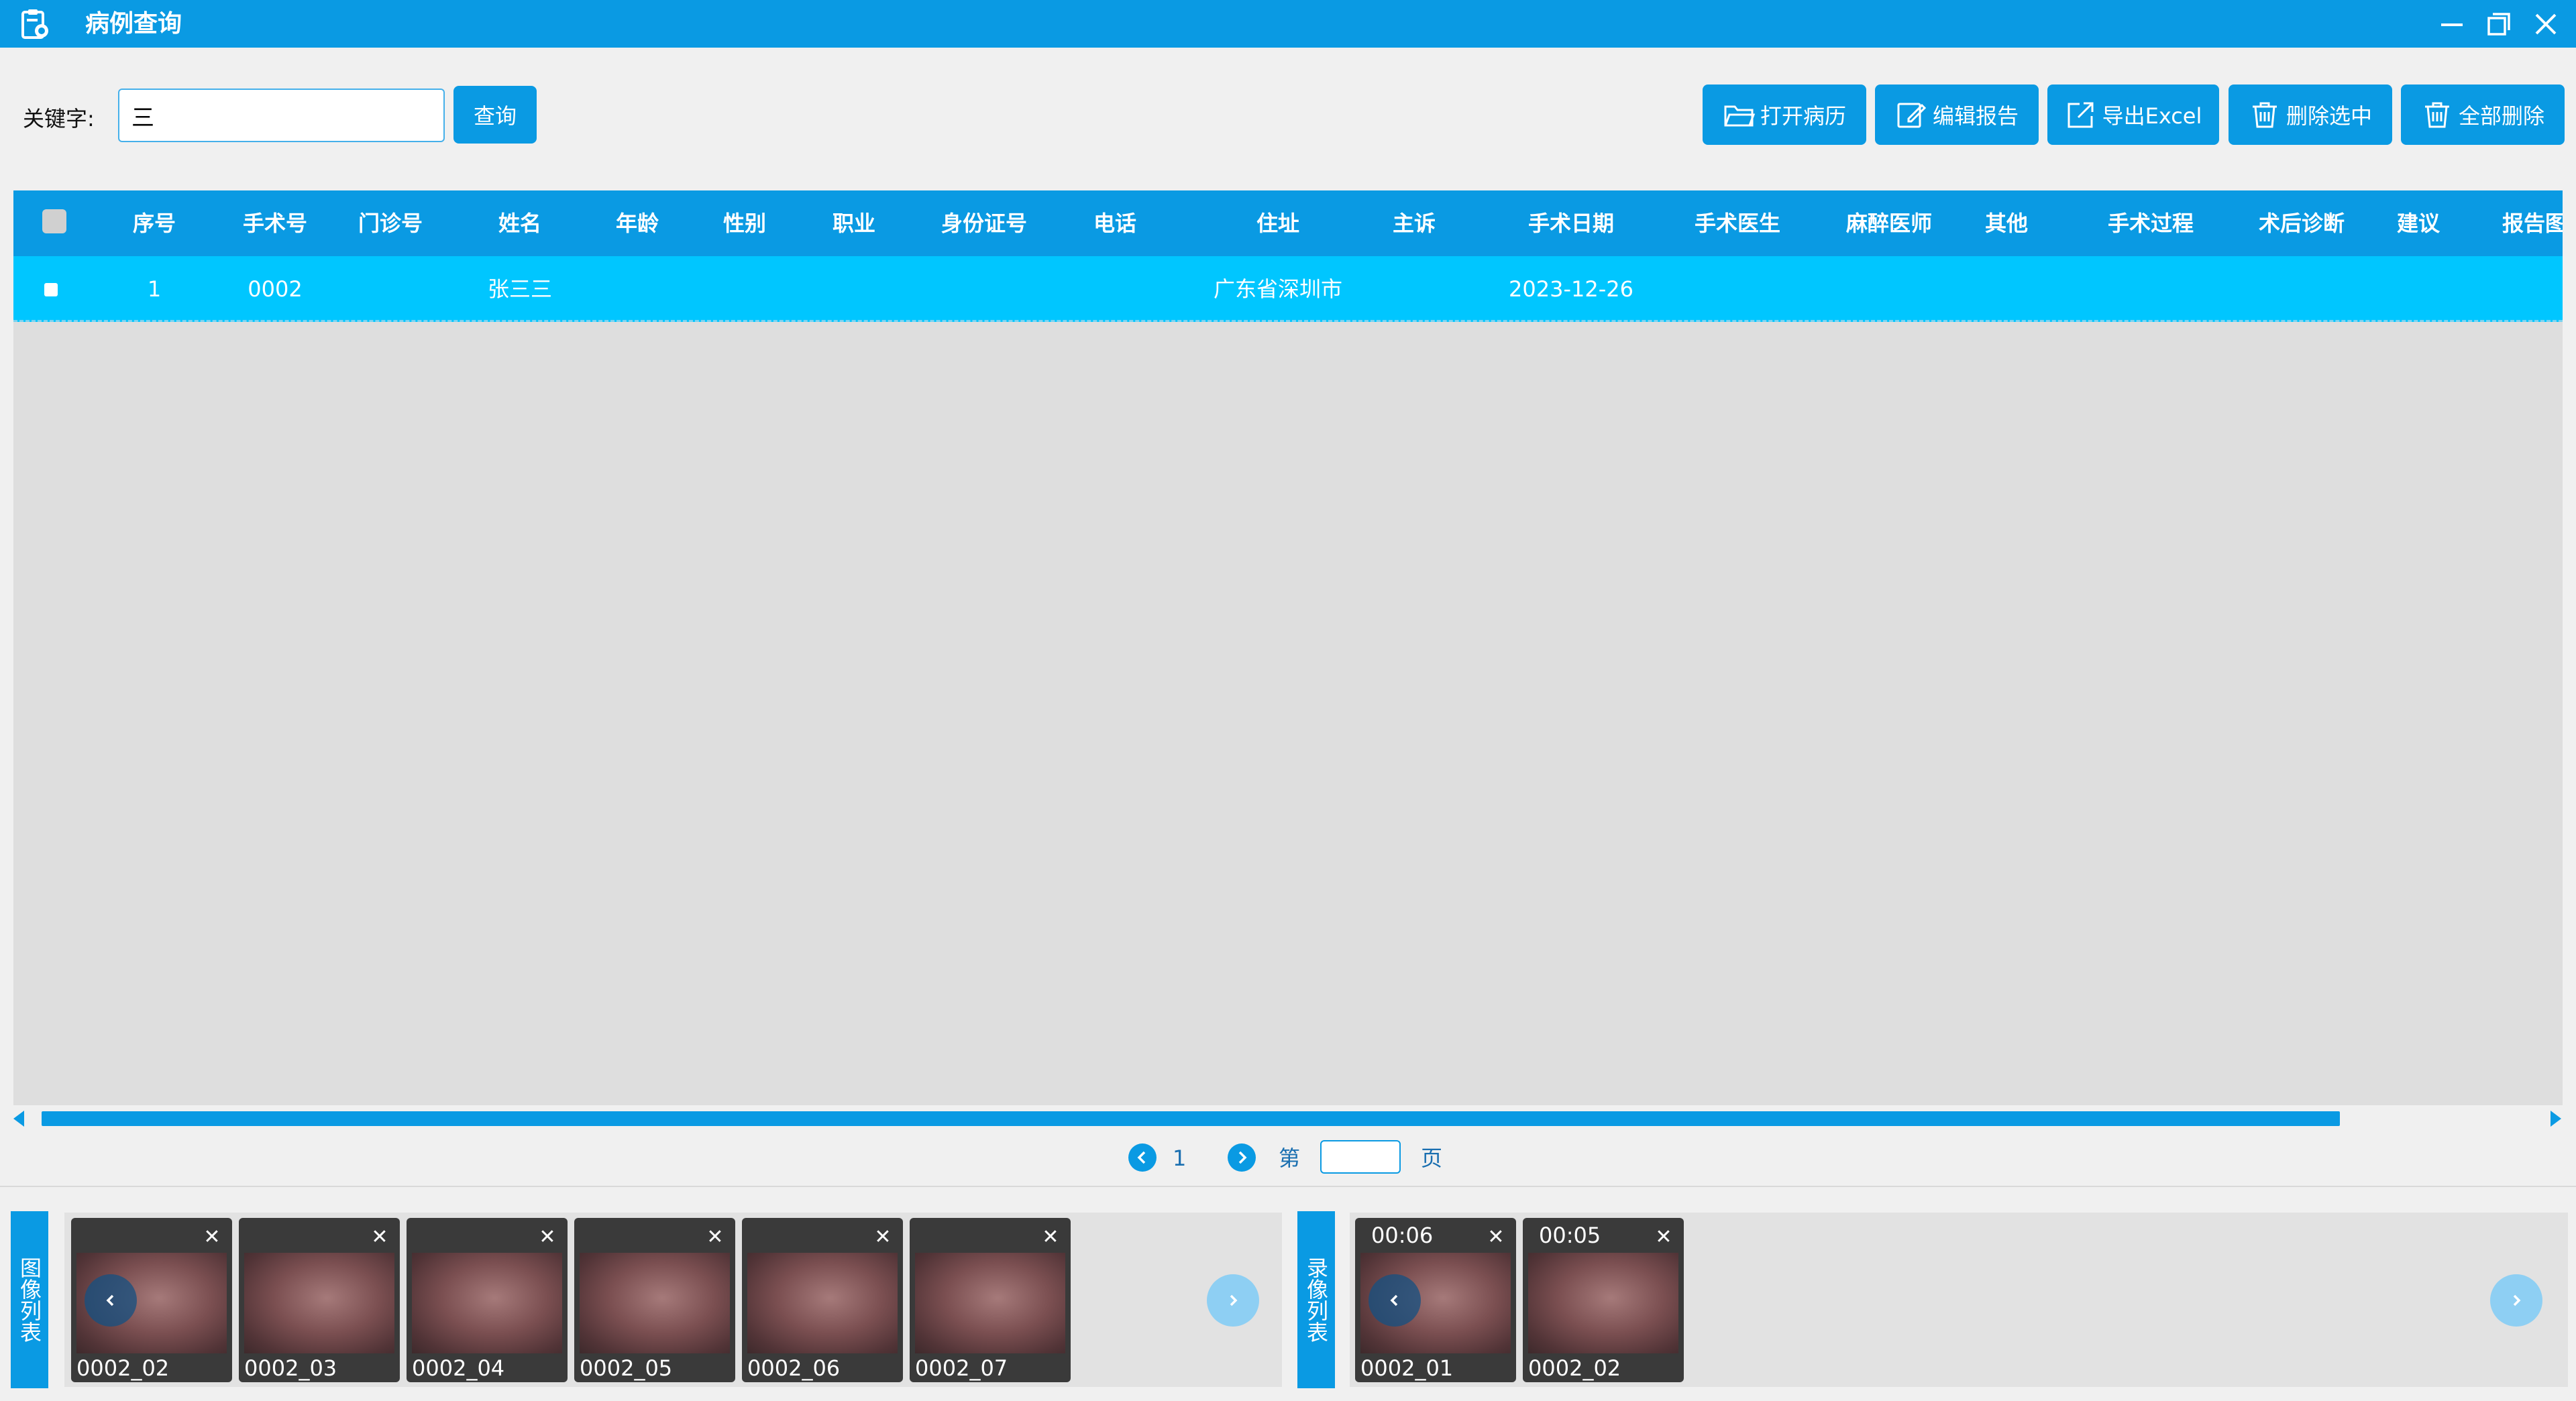  I want to click on column-header: 手术日期, so click(1571, 223).